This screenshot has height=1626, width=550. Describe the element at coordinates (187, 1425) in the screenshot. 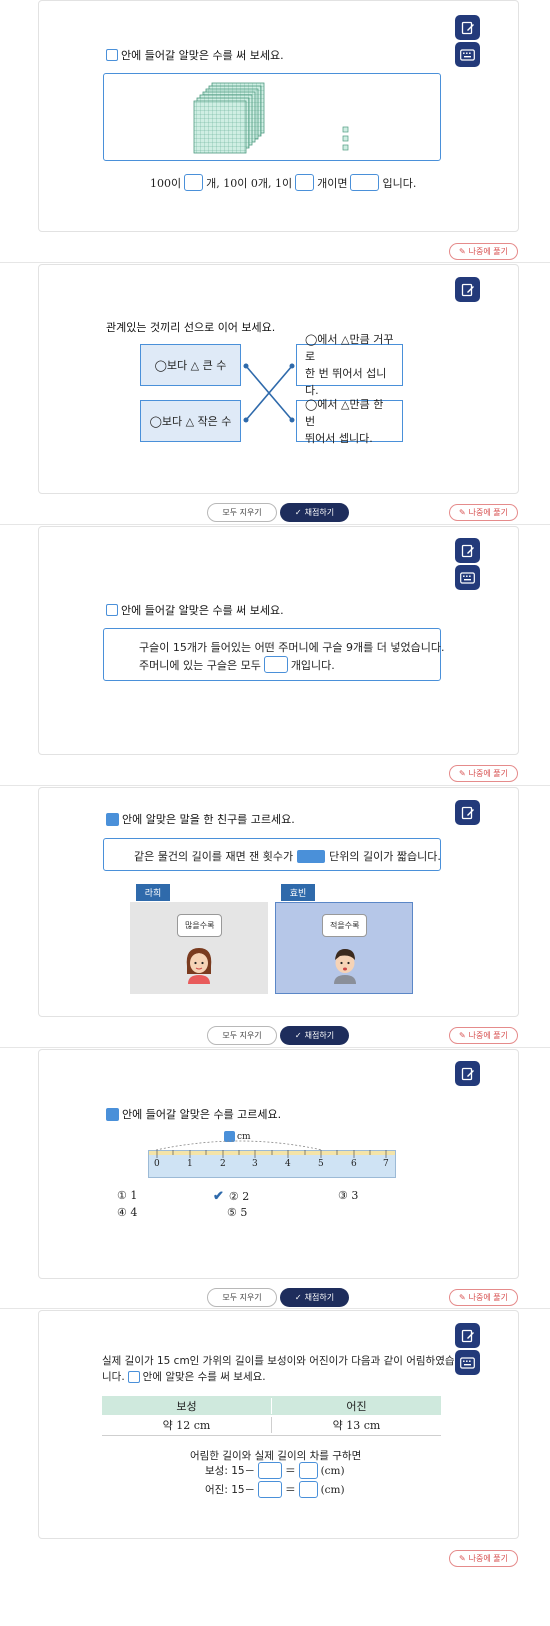

I see `table-value-boseong: 약 12 cm` at that location.